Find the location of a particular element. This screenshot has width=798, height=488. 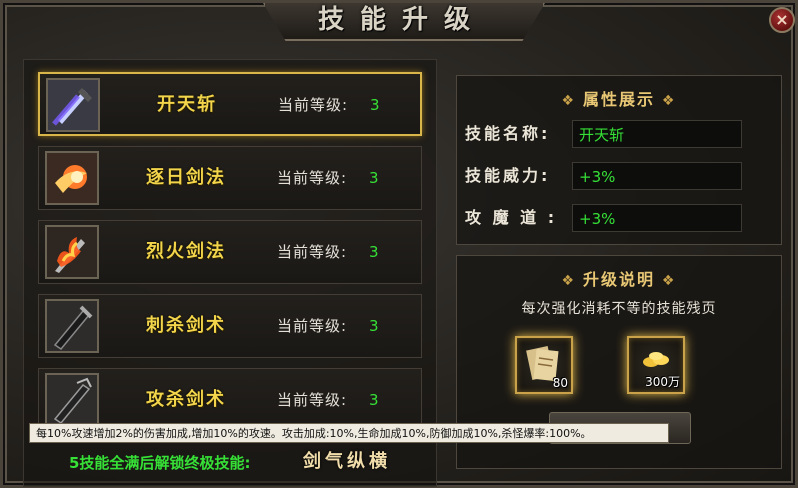

sun-fire-slash-icon is located at coordinates (72, 178).